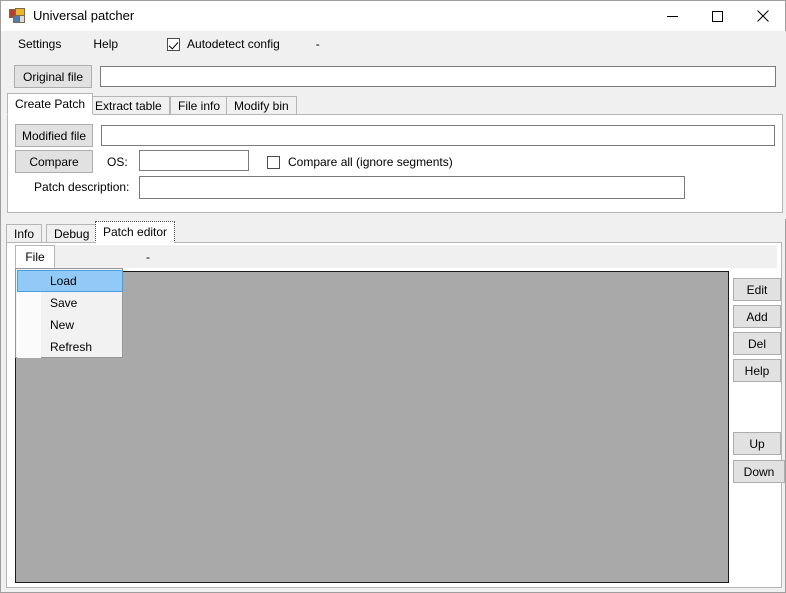 Image resolution: width=786 pixels, height=593 pixels. I want to click on menu-item-new: New, so click(70, 325).